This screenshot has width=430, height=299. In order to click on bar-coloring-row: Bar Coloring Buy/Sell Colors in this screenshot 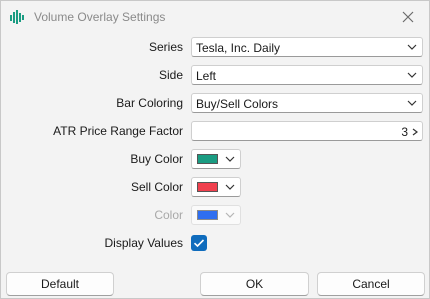, I will do `click(215, 104)`.